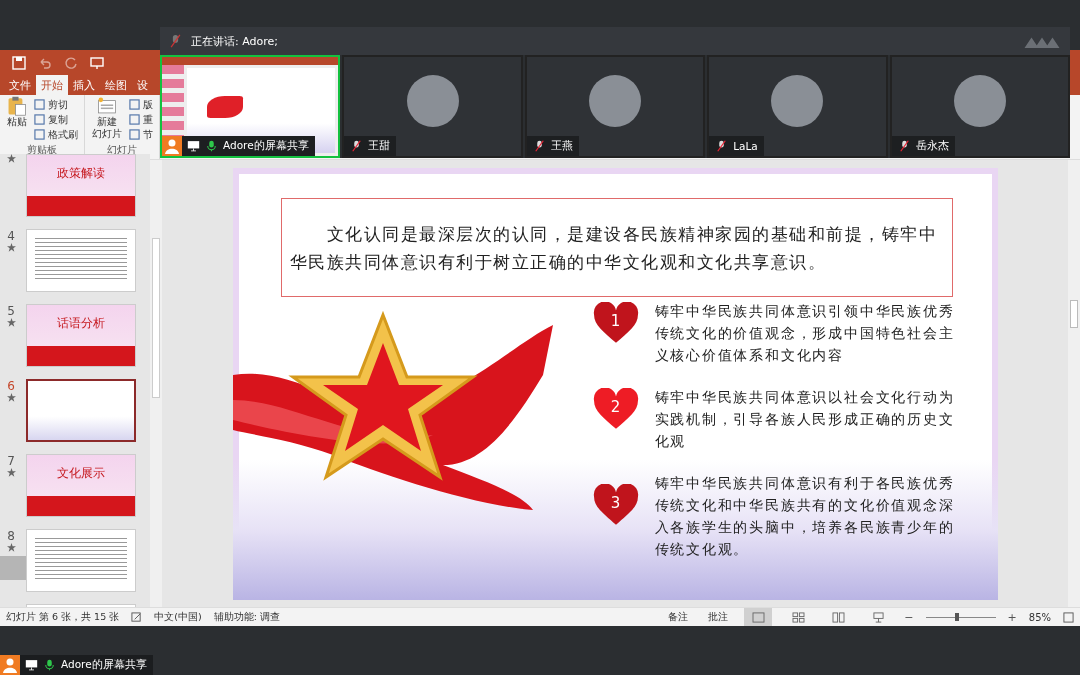 The width and height of the screenshot is (1080, 675). Describe the element at coordinates (1068, 617) in the screenshot. I see `fit-icon` at that location.